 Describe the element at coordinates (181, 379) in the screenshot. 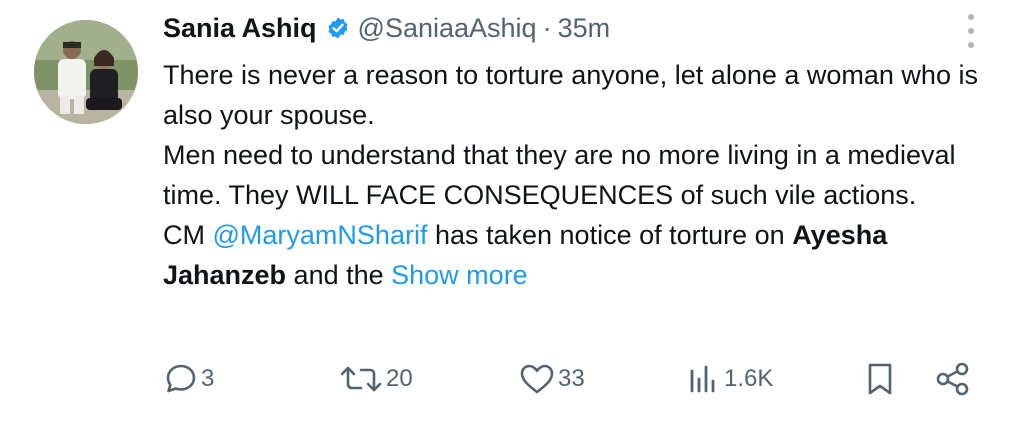

I see `reply-icon` at that location.